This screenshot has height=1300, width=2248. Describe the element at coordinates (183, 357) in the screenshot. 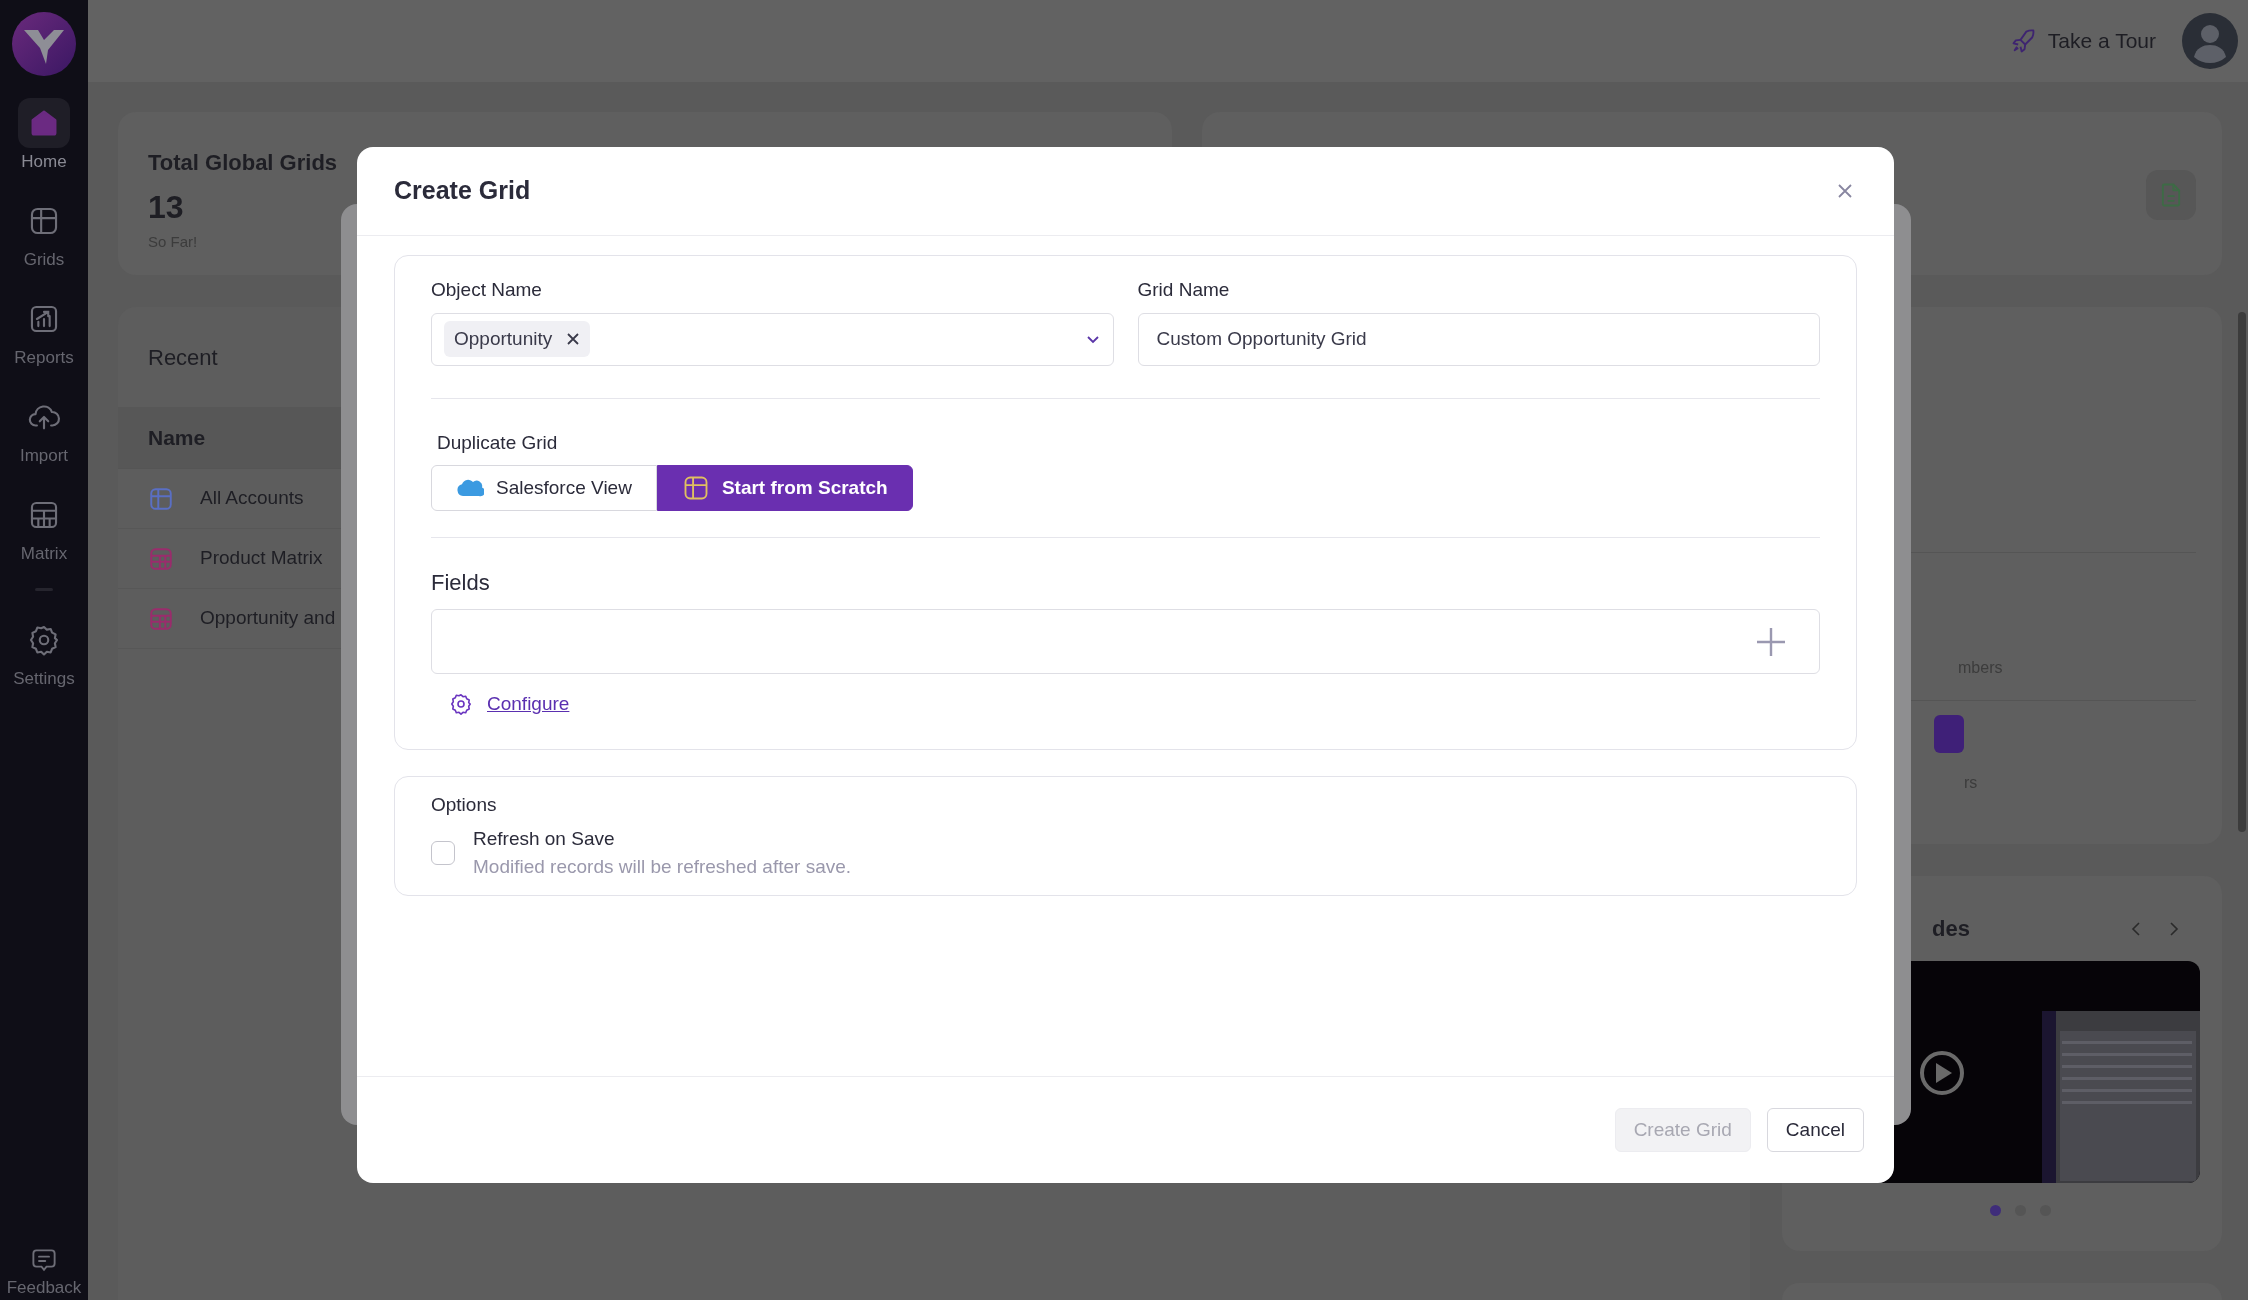

I see `section-title: Recent` at that location.